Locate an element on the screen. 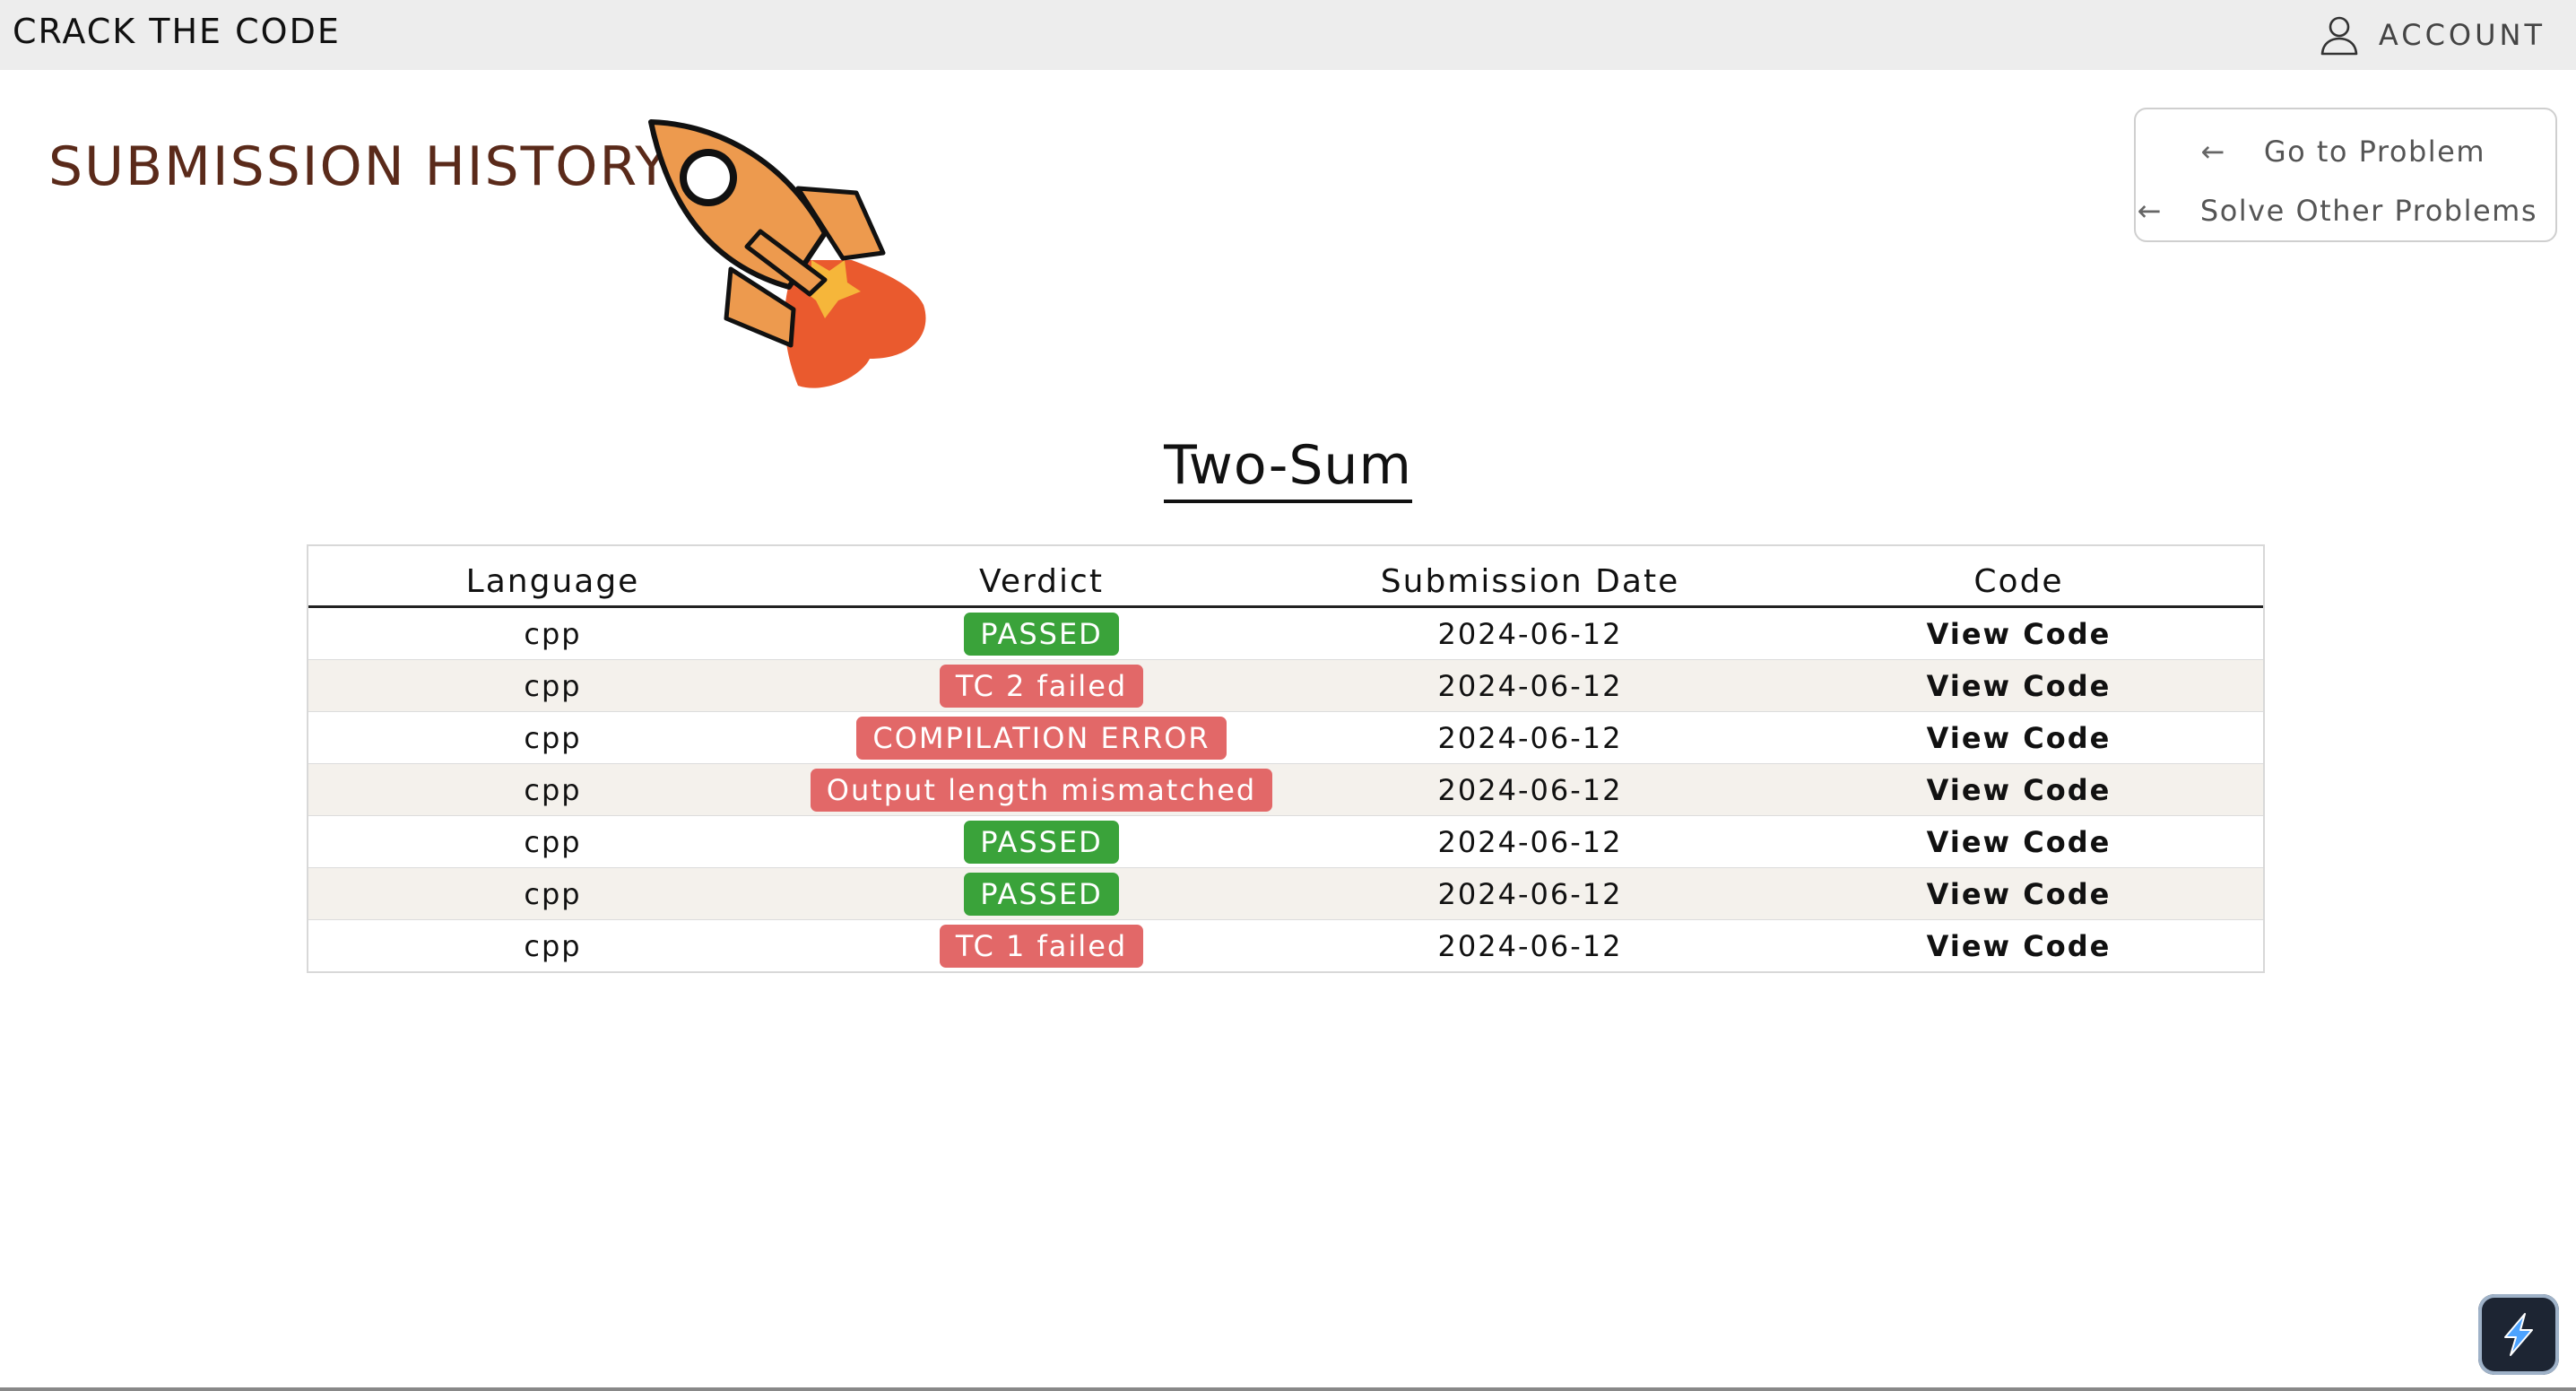  verdict-badge: TC 1 failed is located at coordinates (1041, 946).